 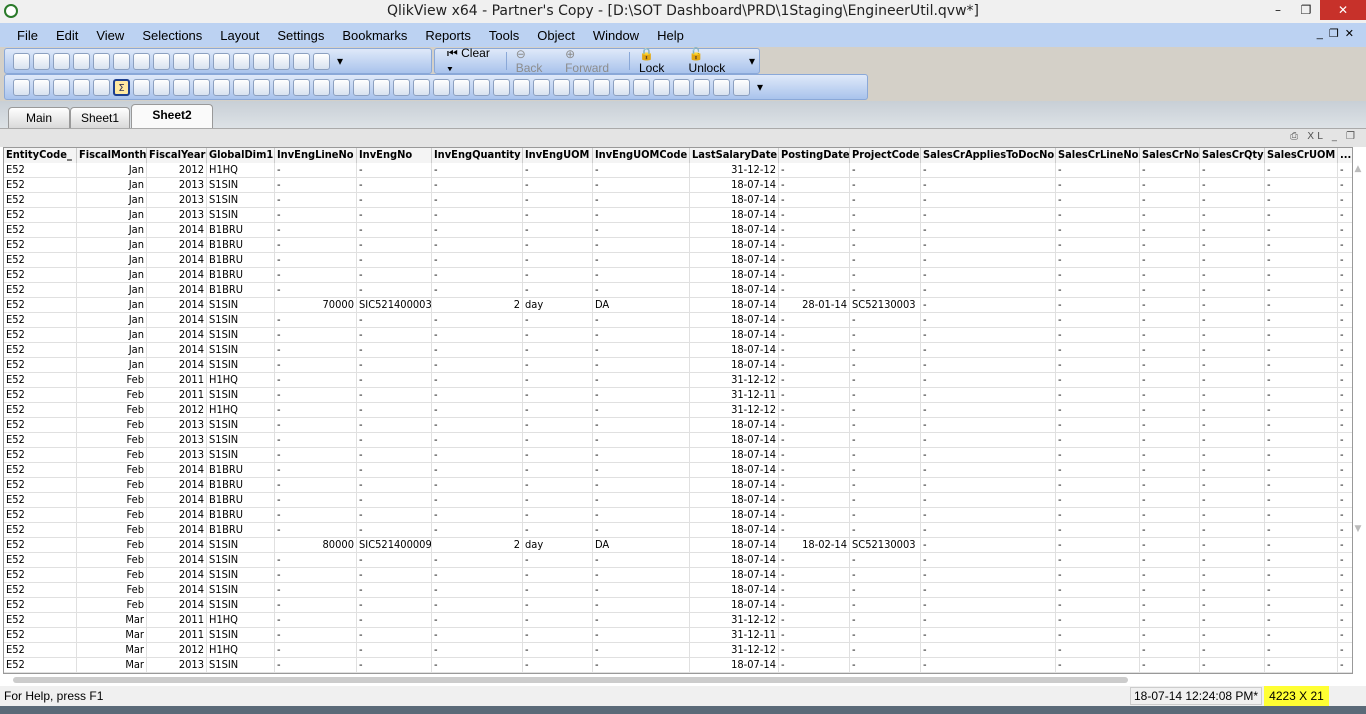 I want to click on space-vertical-icon, so click(x=581, y=87).